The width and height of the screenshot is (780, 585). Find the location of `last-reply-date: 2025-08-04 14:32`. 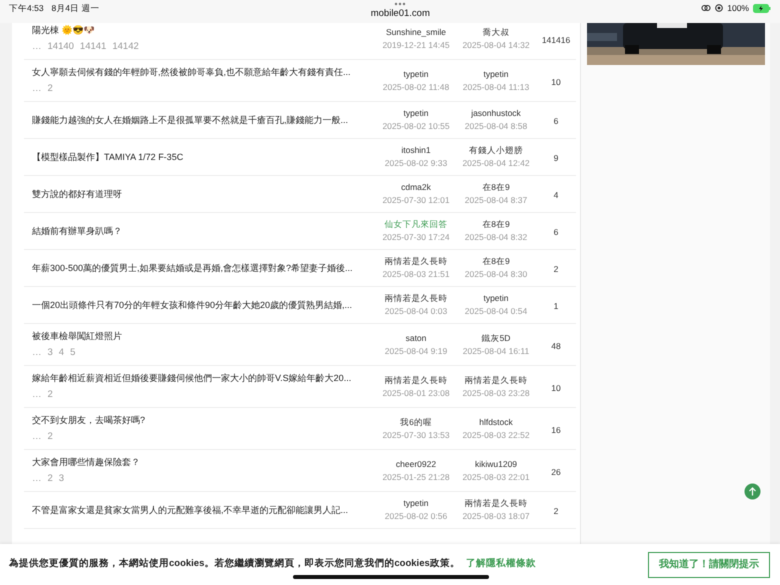

last-reply-date: 2025-08-04 14:32 is located at coordinates (496, 45).